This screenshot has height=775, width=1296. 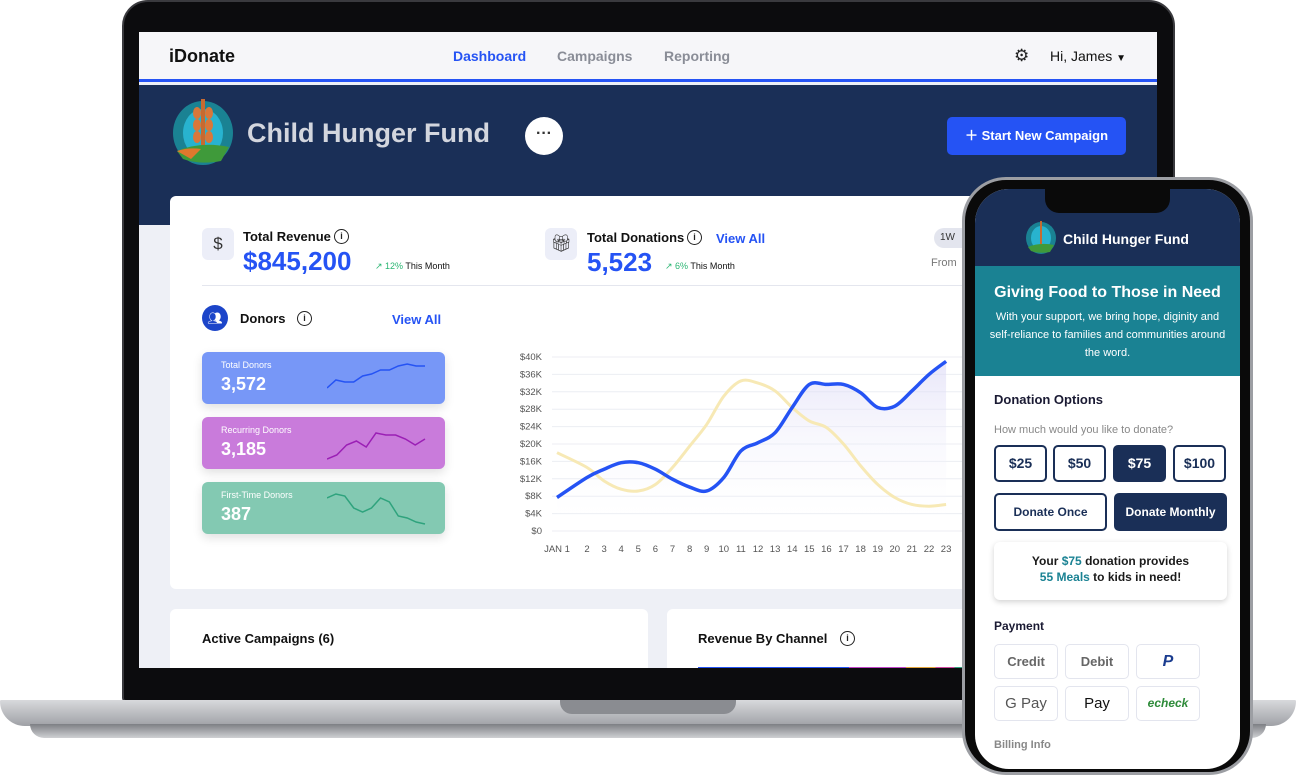 What do you see at coordinates (1021, 56) in the screenshot?
I see `gear-icon: ⚙` at bounding box center [1021, 56].